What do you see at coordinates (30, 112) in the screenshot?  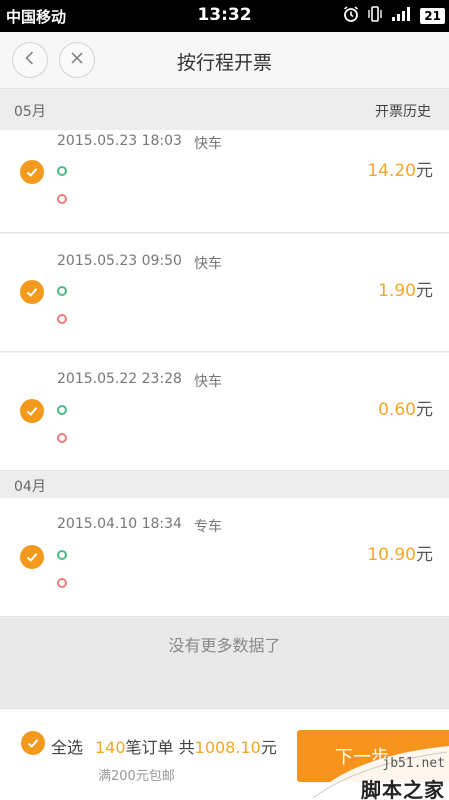 I see `month-label: 05月` at bounding box center [30, 112].